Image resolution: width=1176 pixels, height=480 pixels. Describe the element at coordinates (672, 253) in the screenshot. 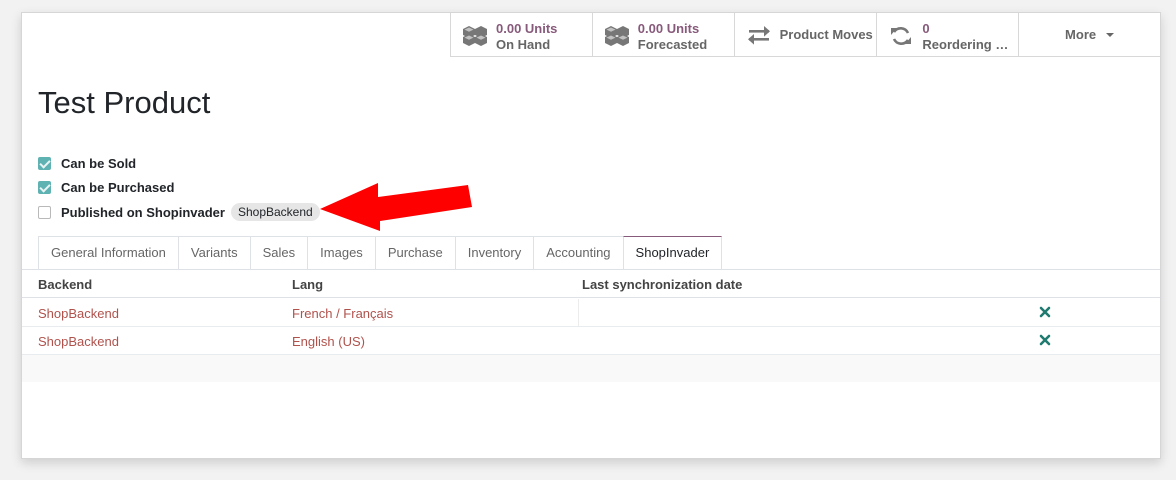

I see `tab-shopinvader: ShopInvader` at that location.